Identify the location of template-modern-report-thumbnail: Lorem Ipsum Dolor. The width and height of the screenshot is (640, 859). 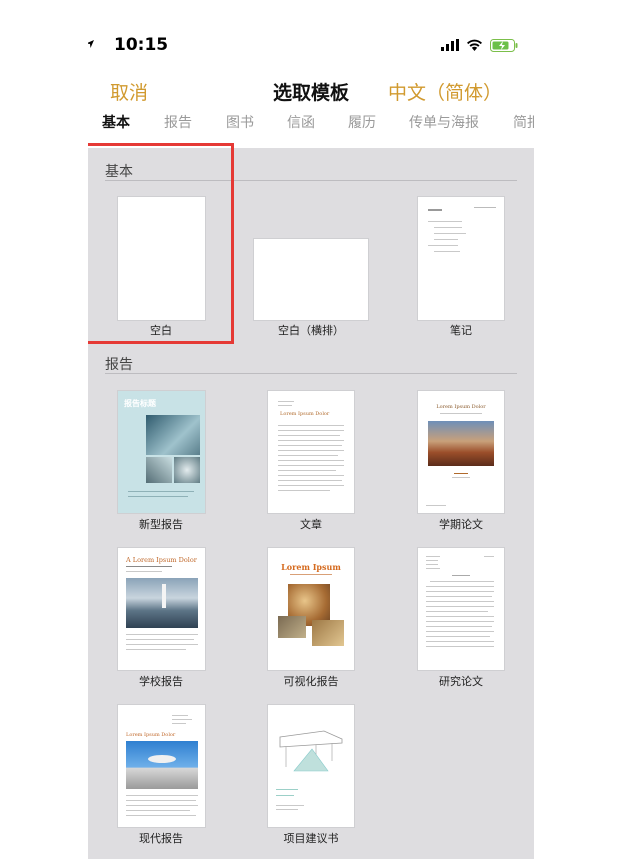
(161, 766).